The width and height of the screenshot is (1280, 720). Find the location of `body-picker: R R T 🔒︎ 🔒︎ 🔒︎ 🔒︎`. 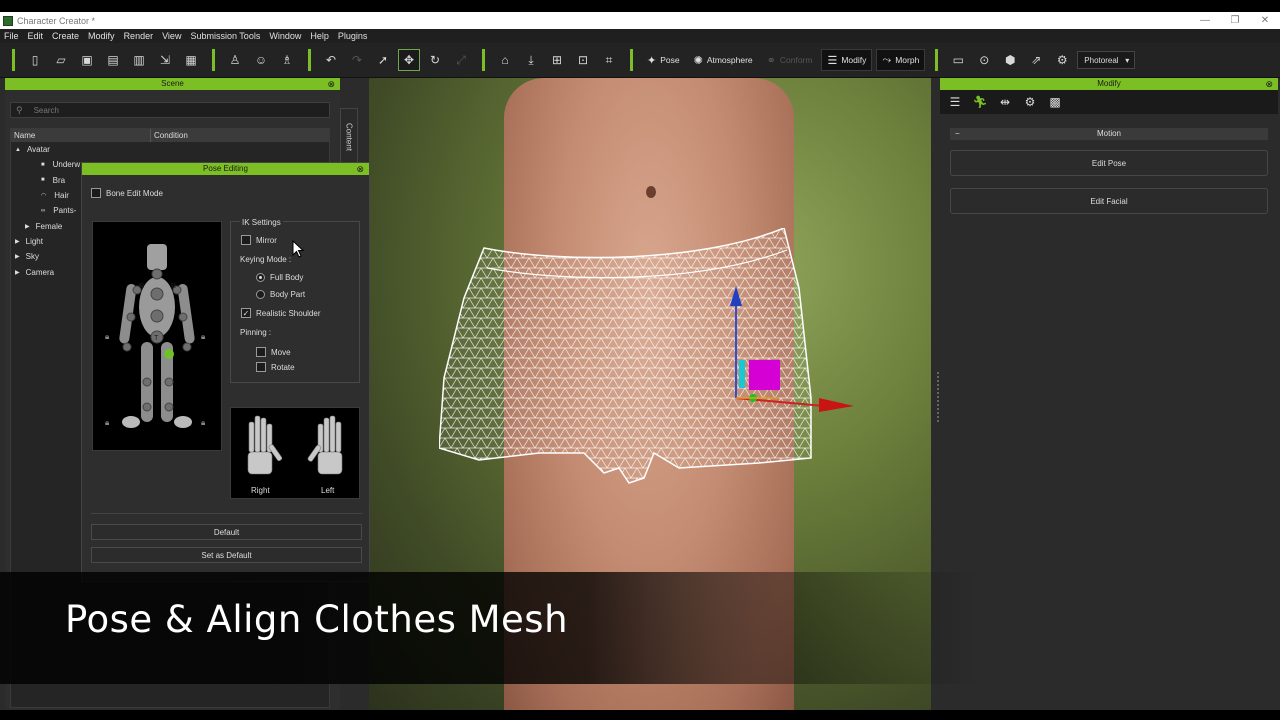

body-picker: R R T 🔒︎ 🔒︎ 🔒︎ 🔒︎ is located at coordinates (157, 336).